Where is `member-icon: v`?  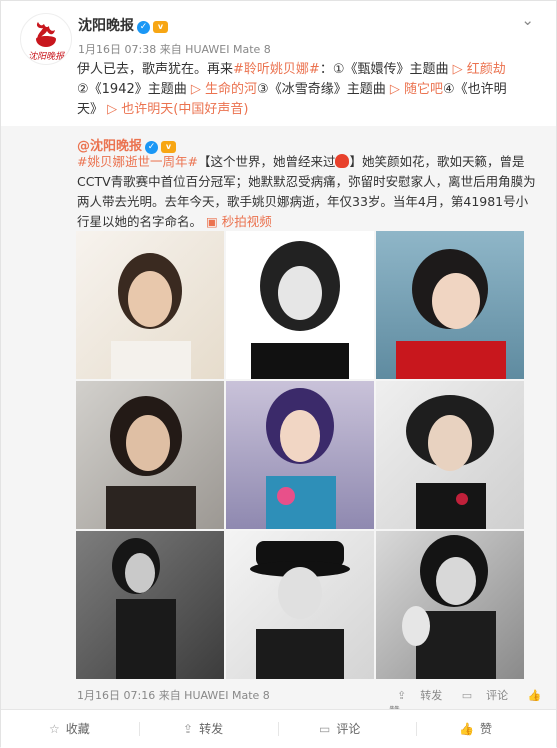
member-icon: v is located at coordinates (160, 27).